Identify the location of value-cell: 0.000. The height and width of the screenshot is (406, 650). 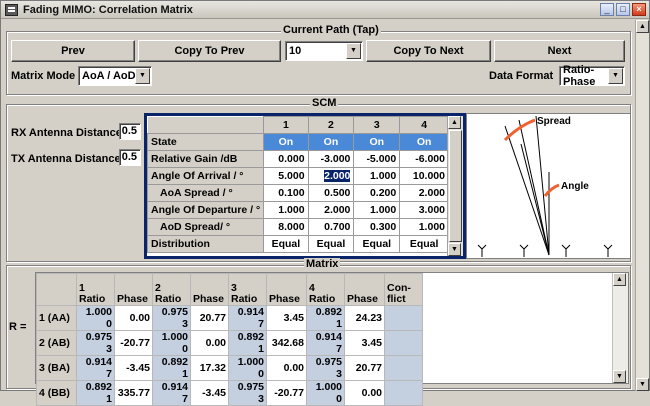
(286, 159).